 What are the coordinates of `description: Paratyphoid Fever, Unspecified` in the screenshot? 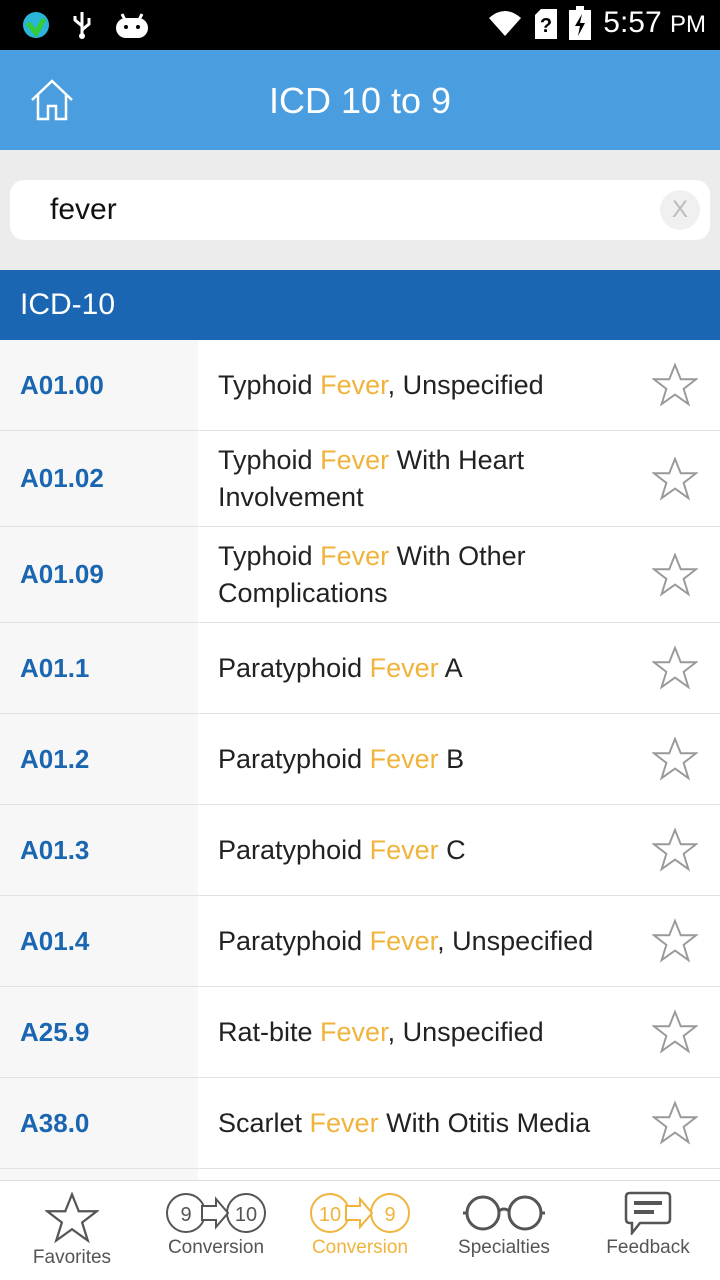 It's located at (459, 941).